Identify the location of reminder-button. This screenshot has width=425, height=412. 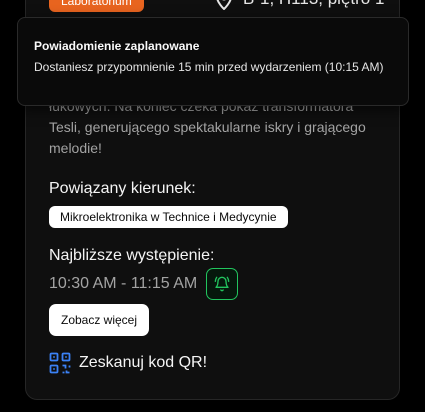
(222, 284).